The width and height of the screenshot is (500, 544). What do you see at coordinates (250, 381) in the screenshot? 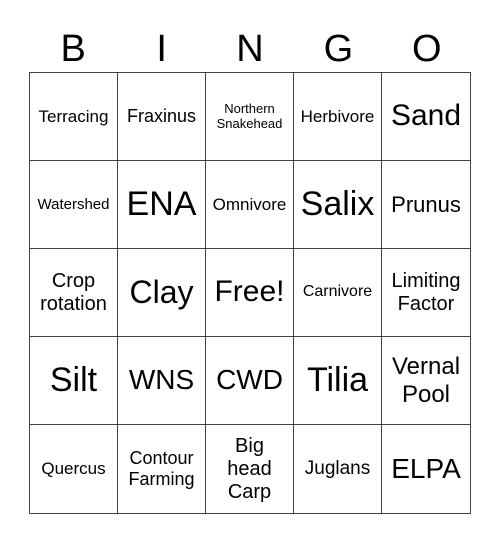
I see `bingo-cell: CWD` at bounding box center [250, 381].